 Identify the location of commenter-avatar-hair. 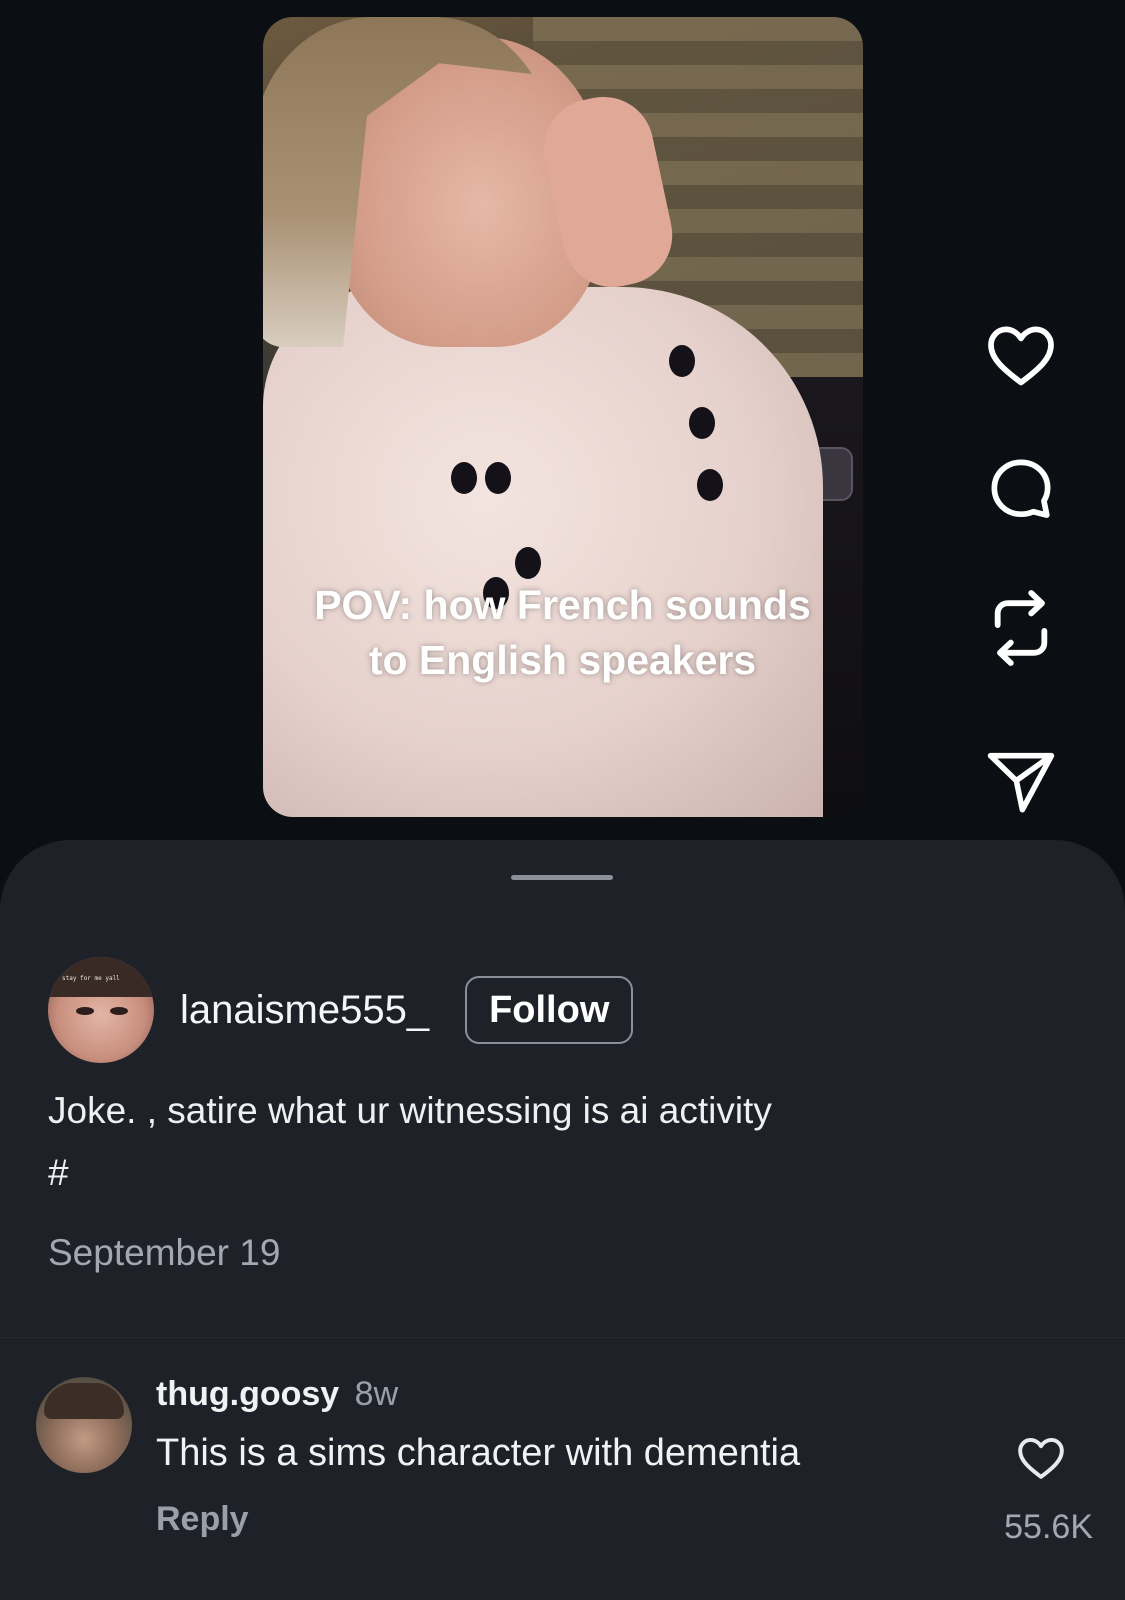
(84, 1401).